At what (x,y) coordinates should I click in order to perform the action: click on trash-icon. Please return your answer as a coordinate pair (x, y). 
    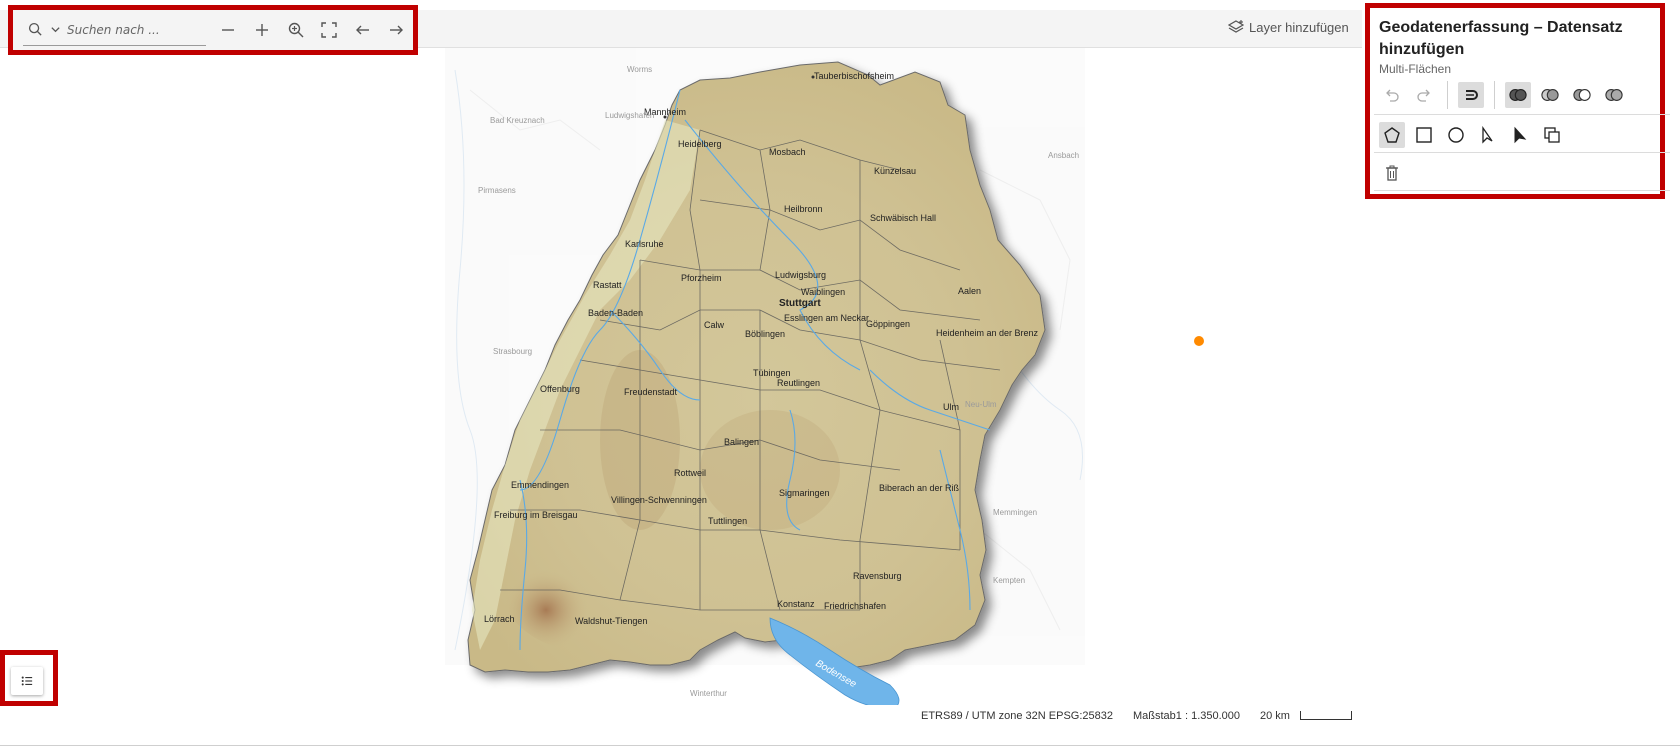
    Looking at the image, I should click on (1392, 173).